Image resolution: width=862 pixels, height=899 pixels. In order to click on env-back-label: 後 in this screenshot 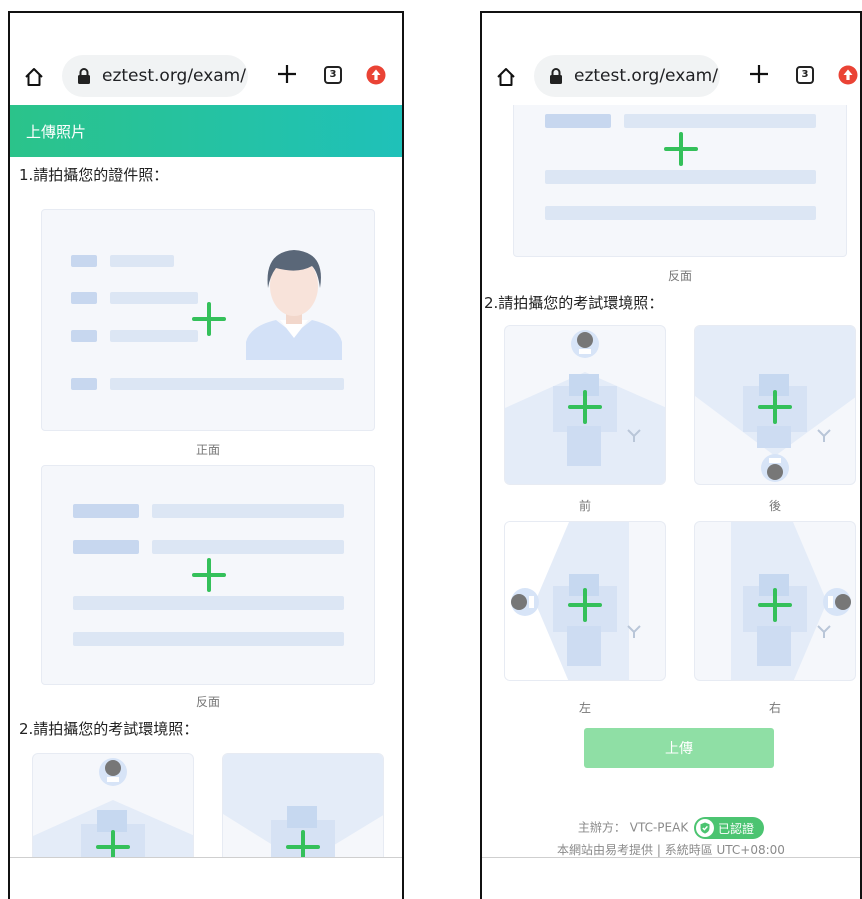, I will do `click(774, 506)`.